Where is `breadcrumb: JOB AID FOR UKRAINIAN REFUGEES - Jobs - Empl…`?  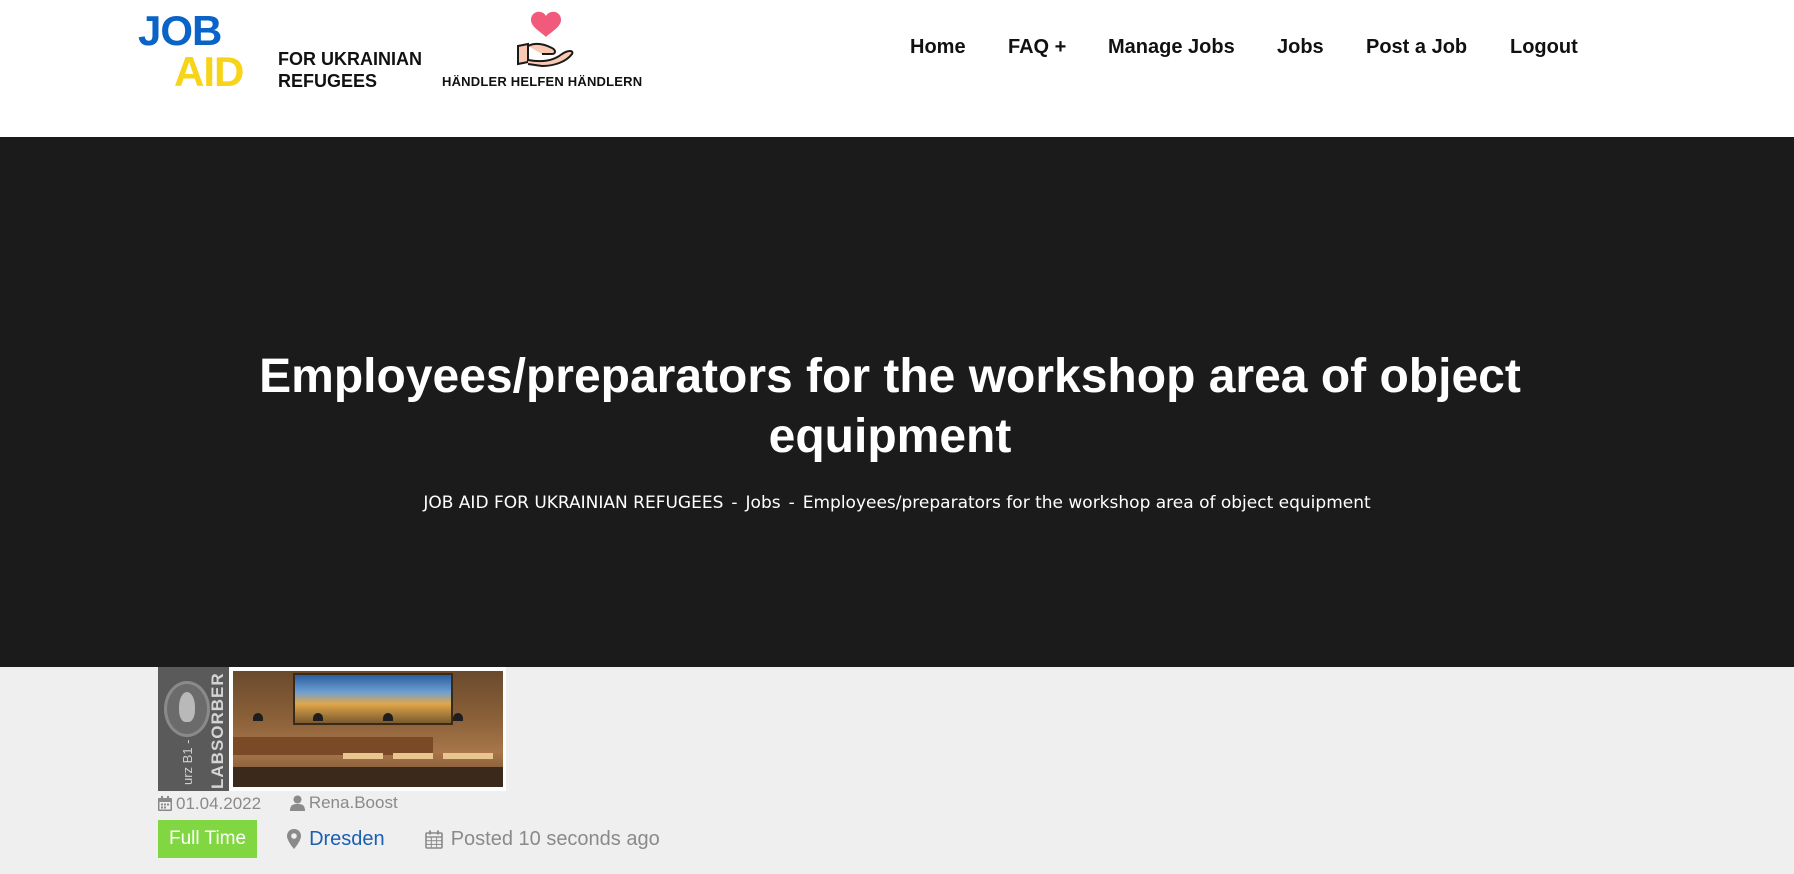
breadcrumb: JOB AID FOR UKRAINIAN REFUGEES - Jobs - Empl… is located at coordinates (897, 503).